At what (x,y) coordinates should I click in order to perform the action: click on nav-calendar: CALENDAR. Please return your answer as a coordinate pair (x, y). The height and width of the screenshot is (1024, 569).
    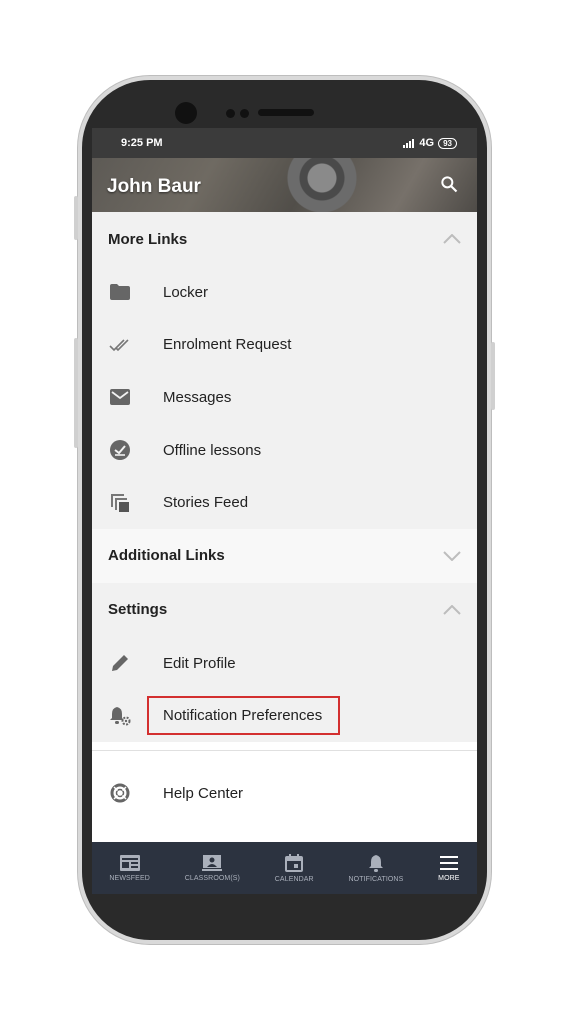
    Looking at the image, I should click on (294, 868).